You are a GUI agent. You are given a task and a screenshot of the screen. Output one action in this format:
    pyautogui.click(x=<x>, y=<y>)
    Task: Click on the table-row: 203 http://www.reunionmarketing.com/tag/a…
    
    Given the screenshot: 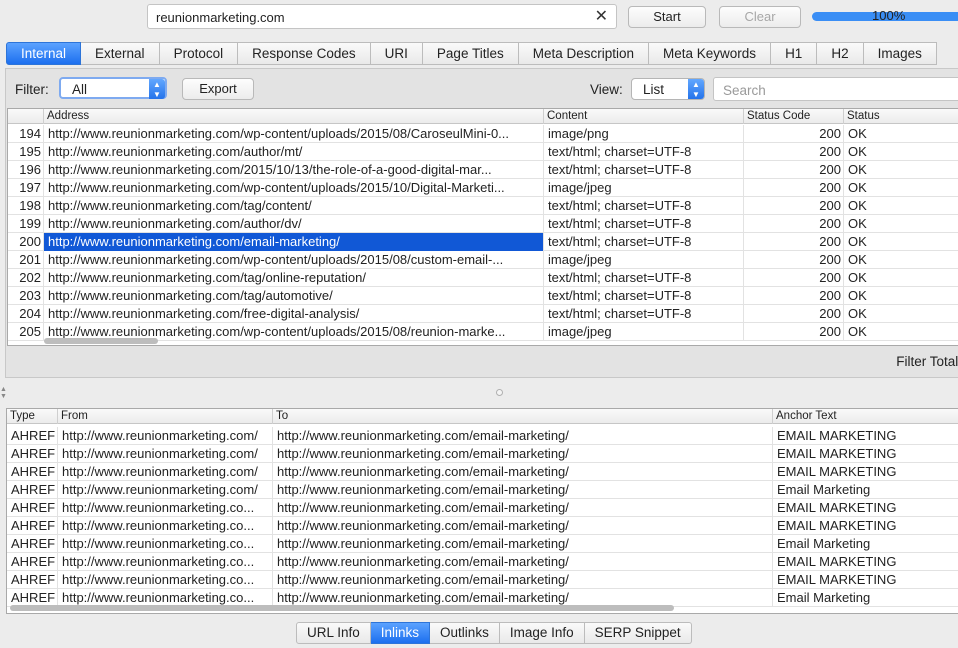 What is the action you would take?
    pyautogui.click(x=483, y=296)
    